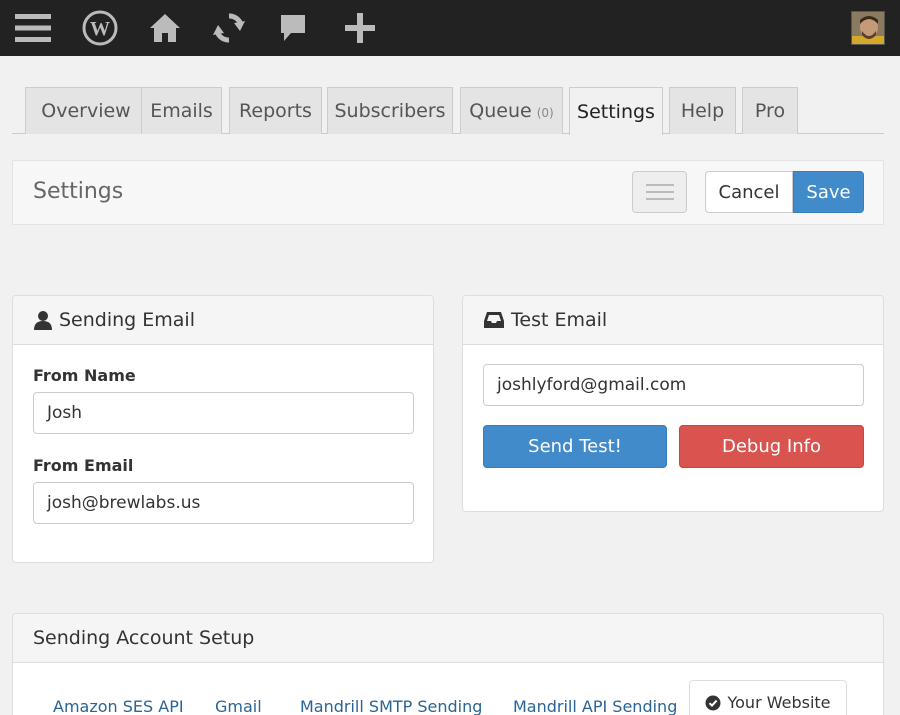 The image size is (900, 715). Describe the element at coordinates (223, 320) in the screenshot. I see `panel-heading: Sending Email` at that location.